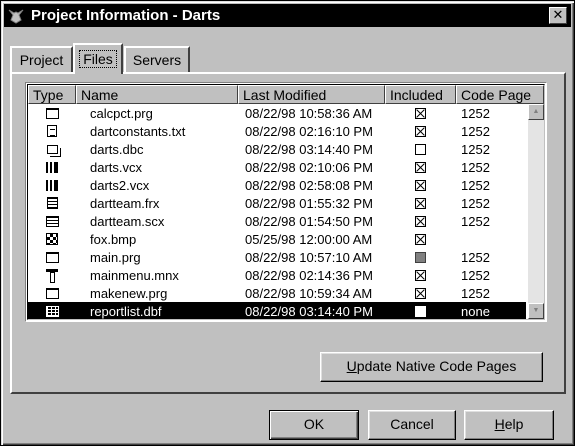 The width and height of the screenshot is (575, 446). I want to click on close-button: ✕, so click(558, 15).